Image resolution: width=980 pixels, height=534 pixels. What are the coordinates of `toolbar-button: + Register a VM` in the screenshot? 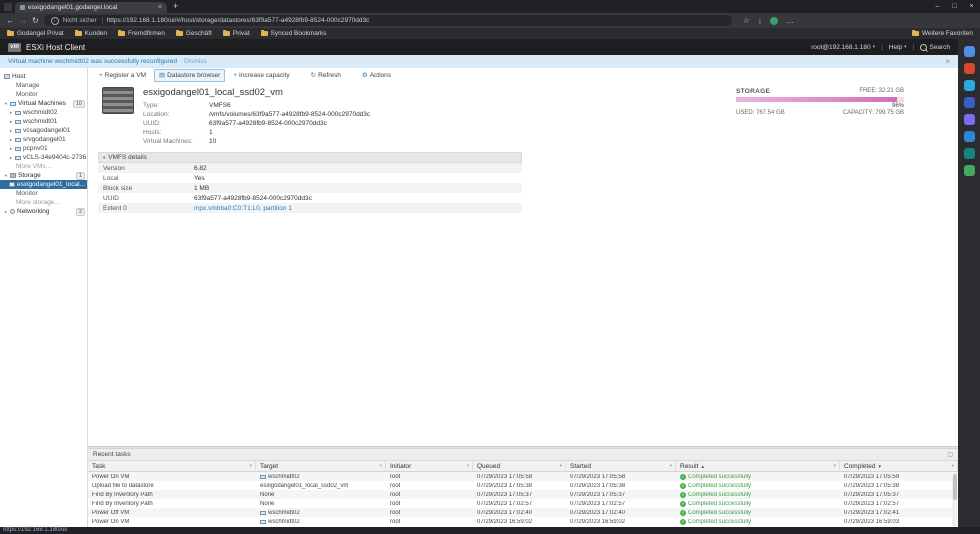 It's located at (122, 75).